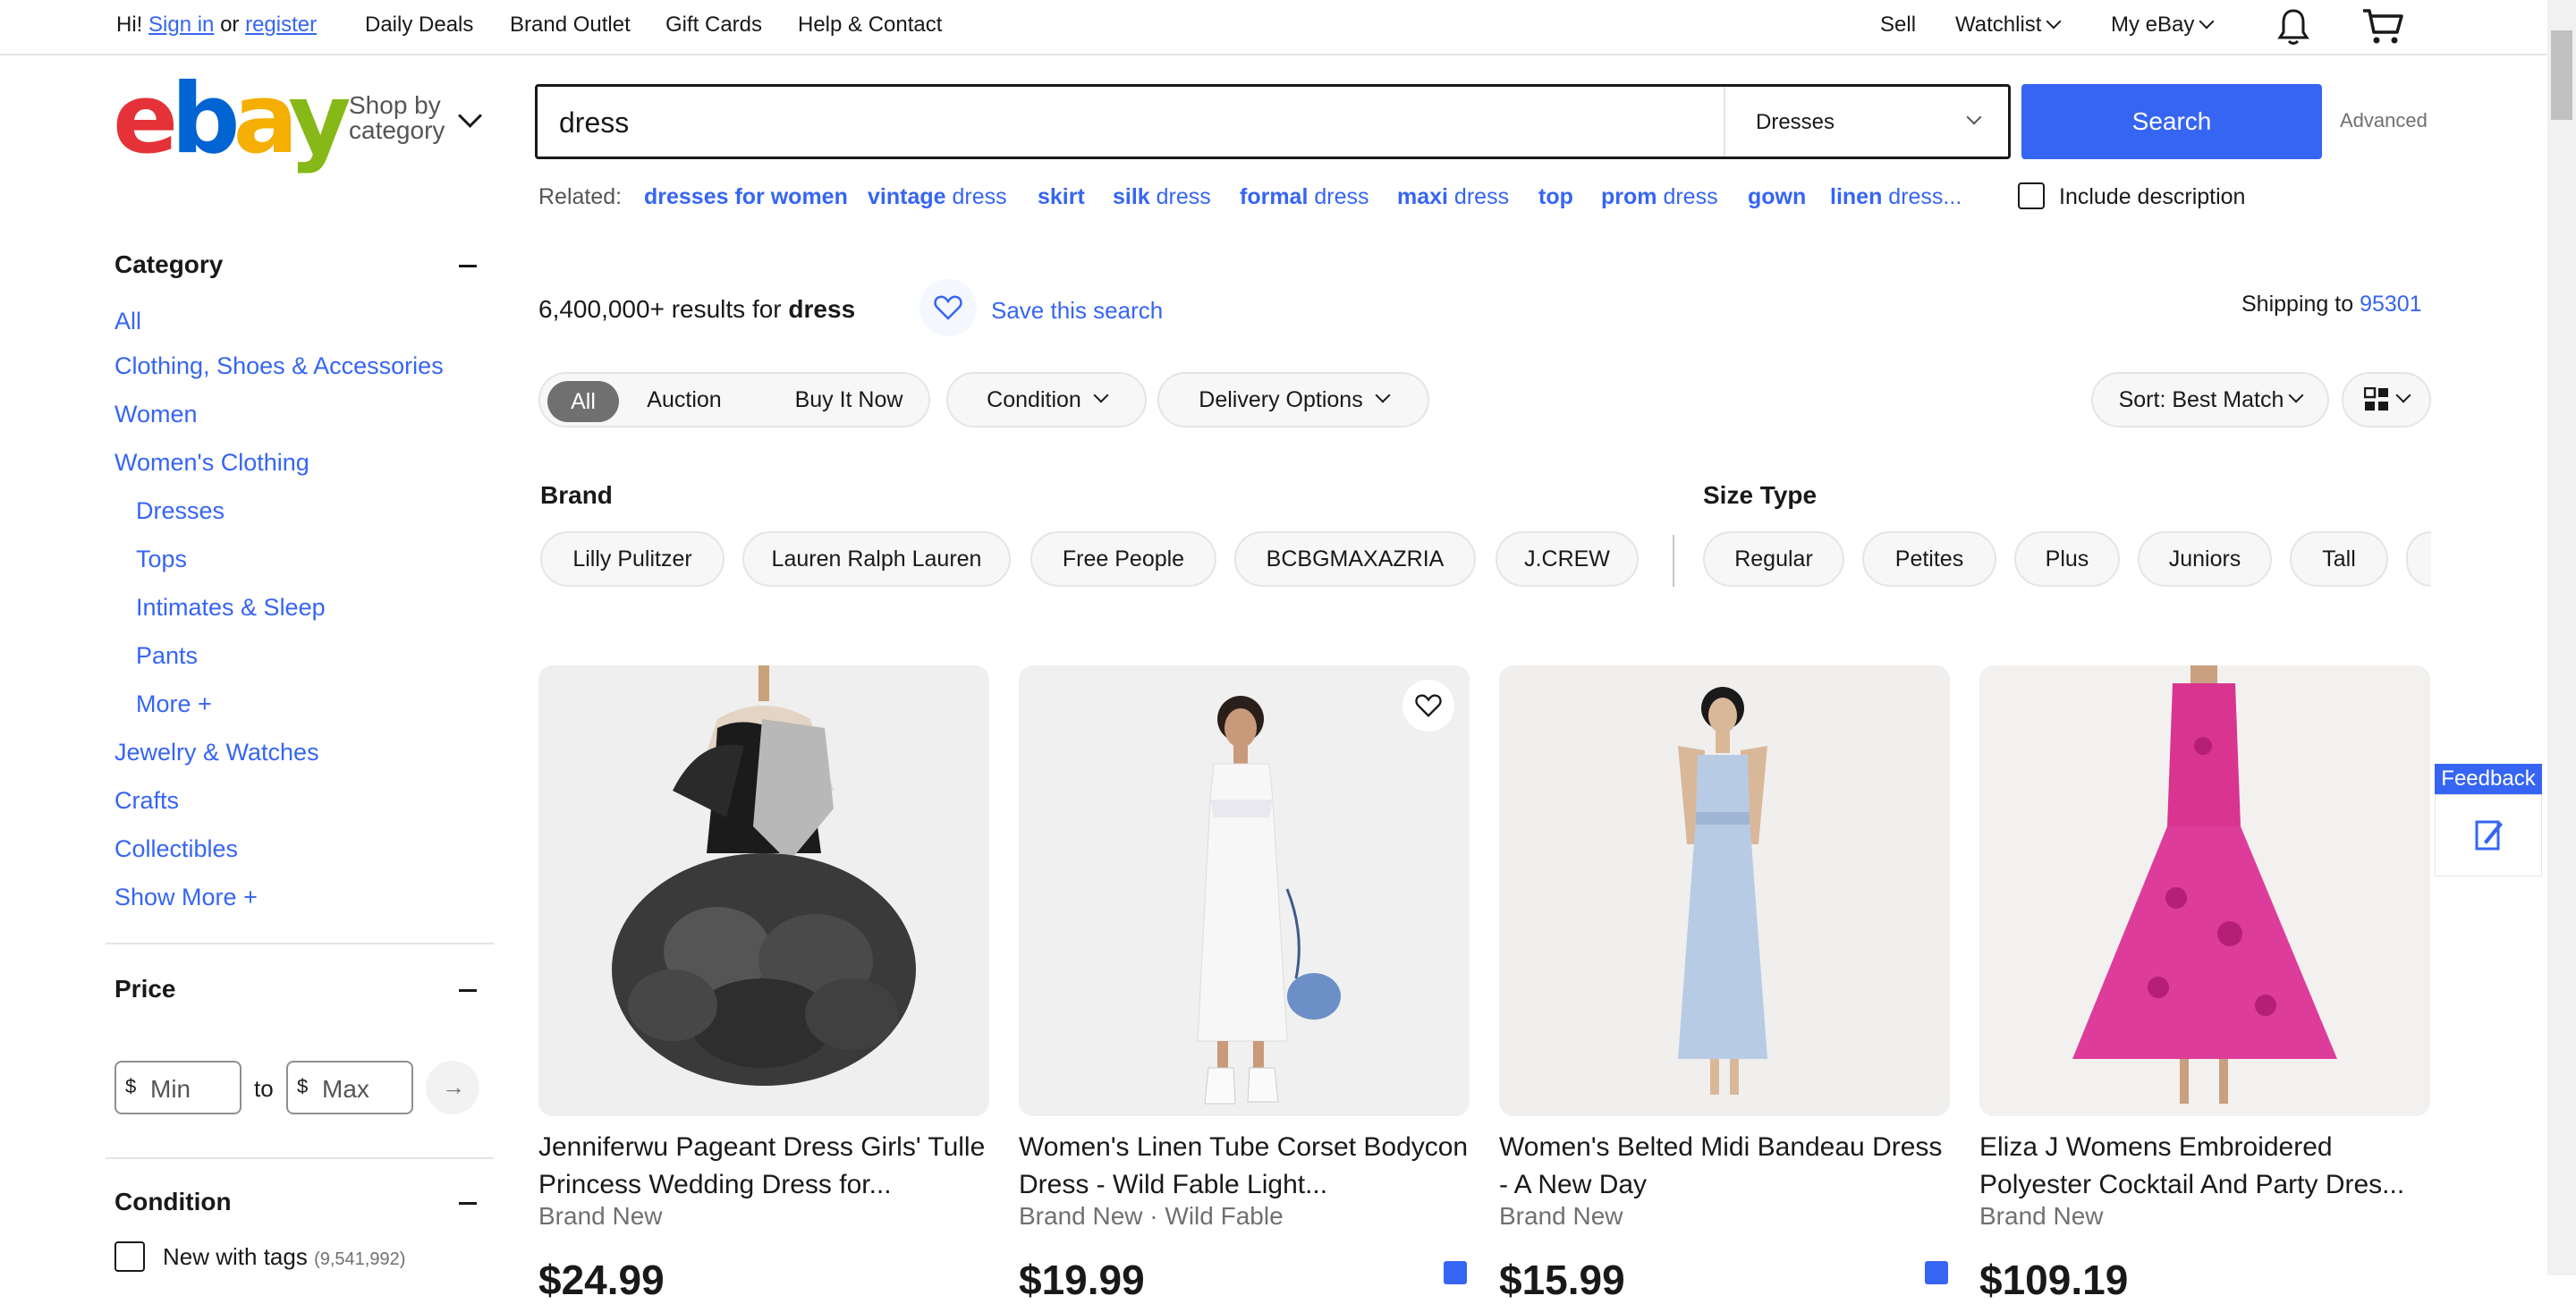 Image resolution: width=2576 pixels, height=1304 pixels. Describe the element at coordinates (1555, 197) in the screenshot. I see `related-link: top` at that location.